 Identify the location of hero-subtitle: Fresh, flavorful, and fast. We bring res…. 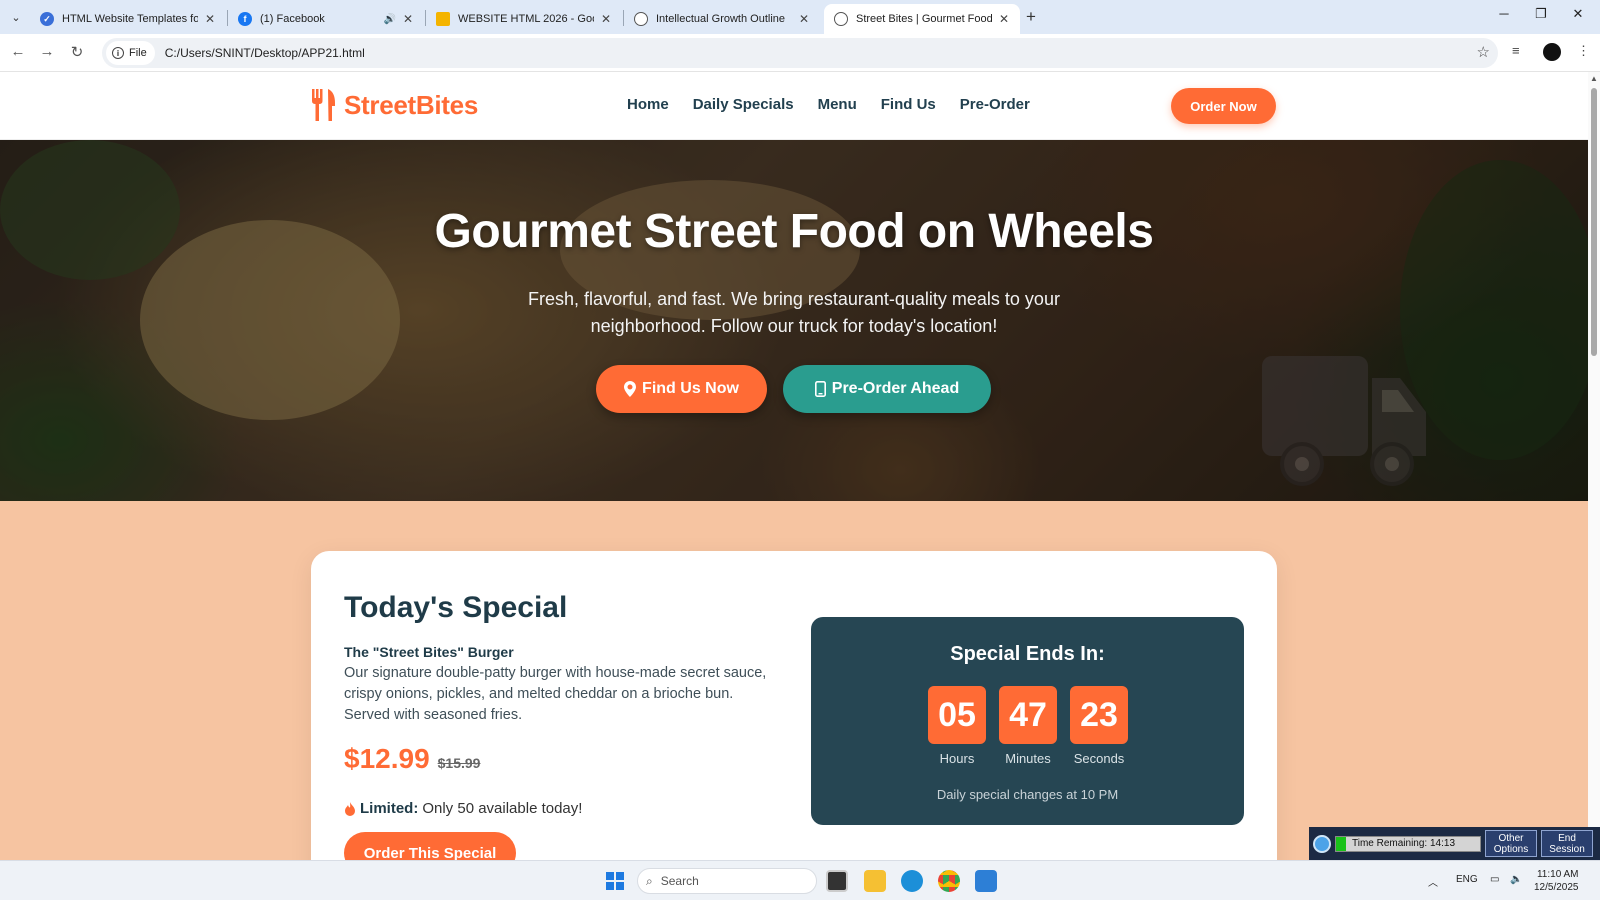
(794, 312).